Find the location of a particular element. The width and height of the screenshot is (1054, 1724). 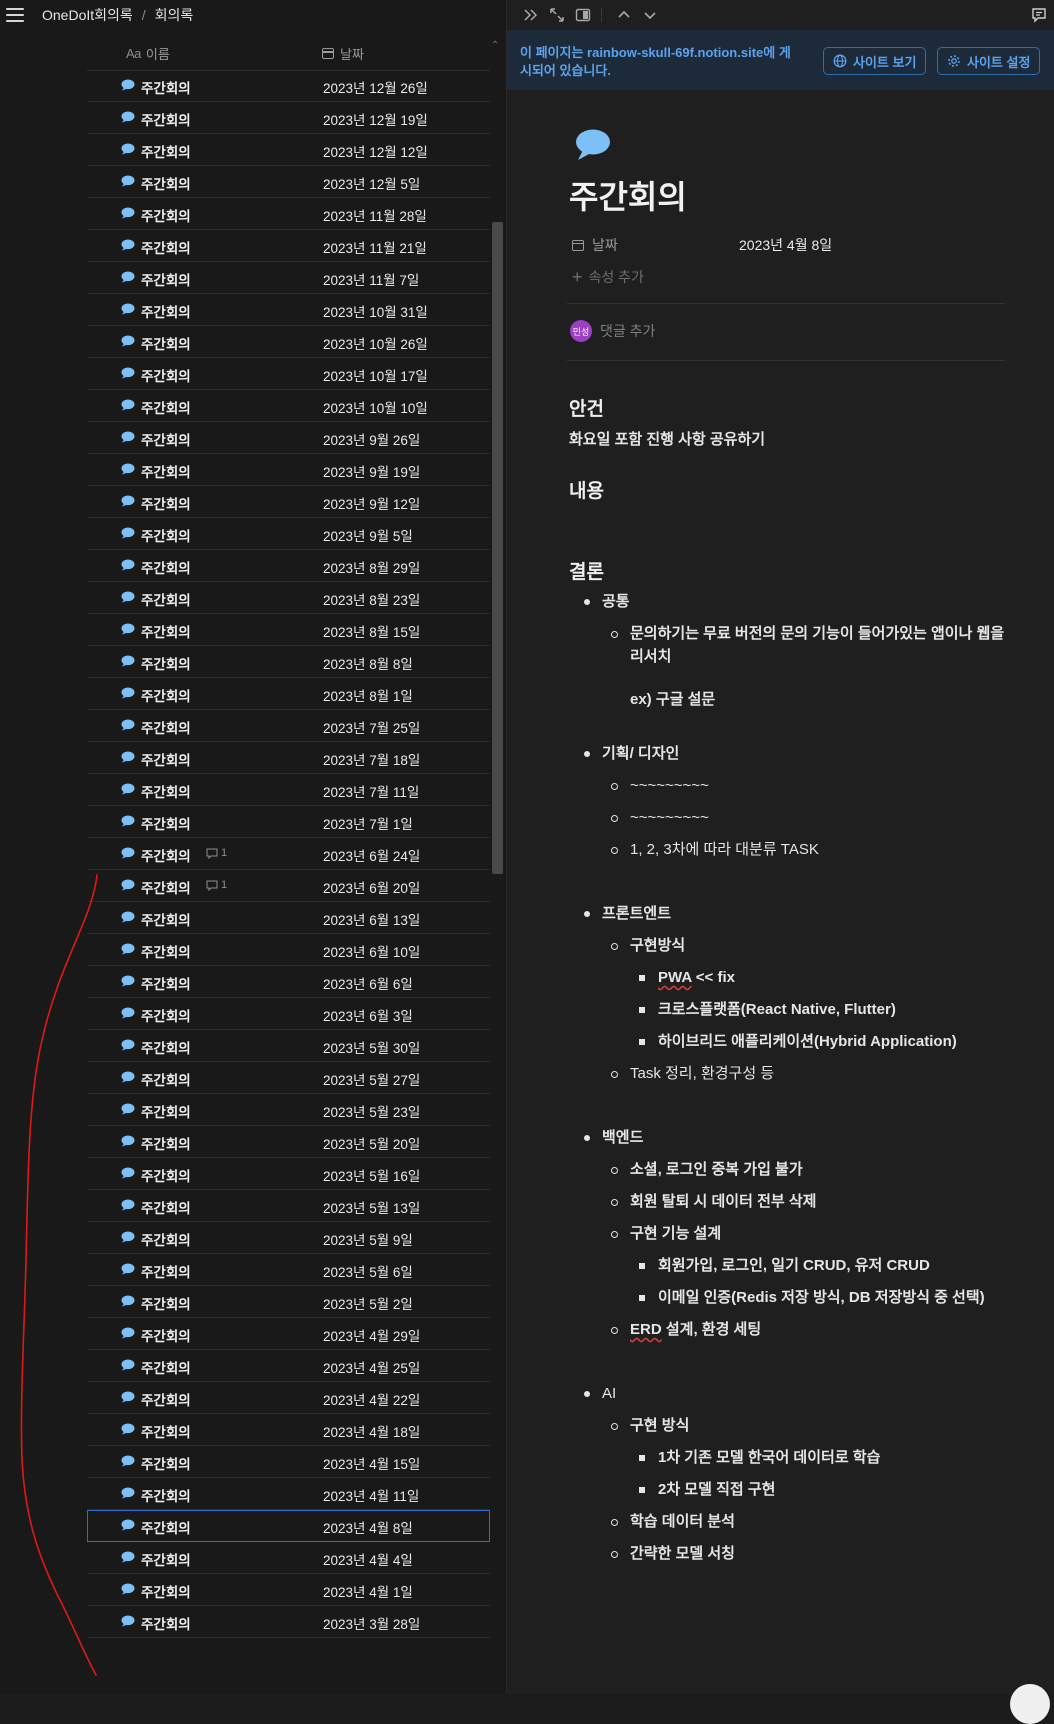

bullet-planning: 기획/ 디자인 is located at coordinates (640, 753).